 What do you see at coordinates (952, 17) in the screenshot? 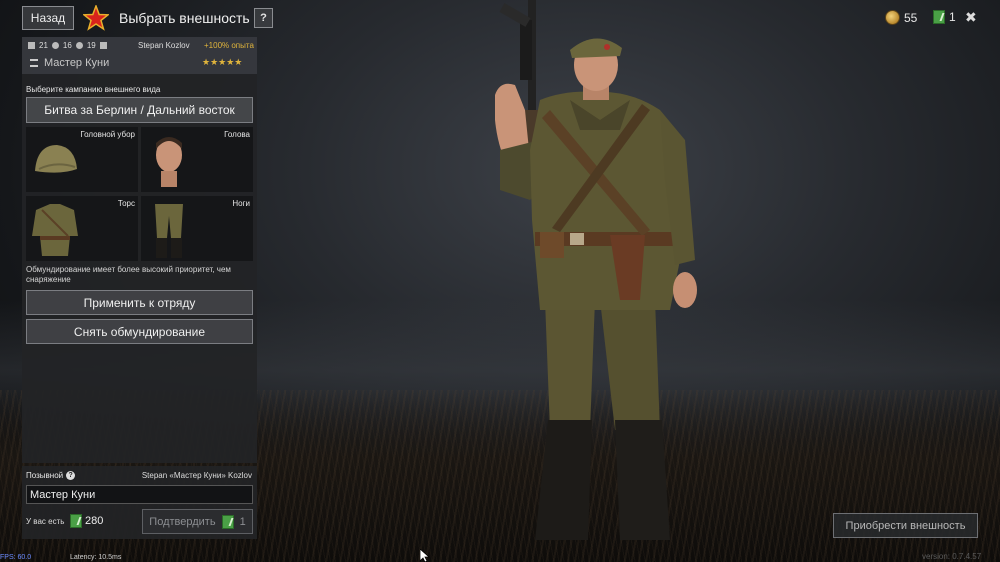
I see `ticket-amount: 1` at bounding box center [952, 17].